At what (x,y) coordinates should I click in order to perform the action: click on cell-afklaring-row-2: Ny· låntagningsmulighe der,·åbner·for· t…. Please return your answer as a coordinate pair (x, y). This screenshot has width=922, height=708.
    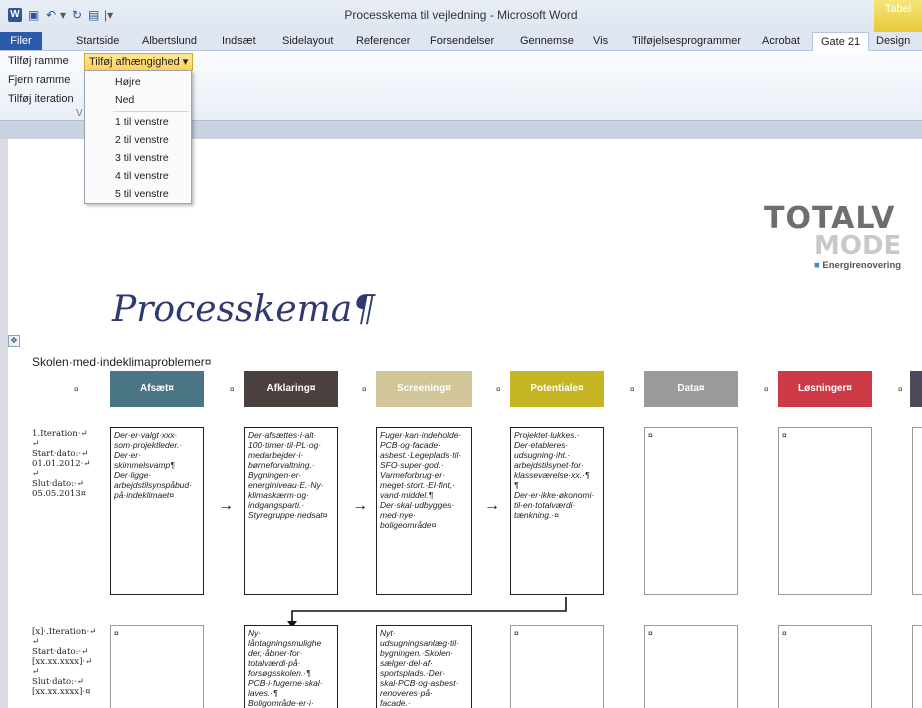
    Looking at the image, I should click on (291, 666).